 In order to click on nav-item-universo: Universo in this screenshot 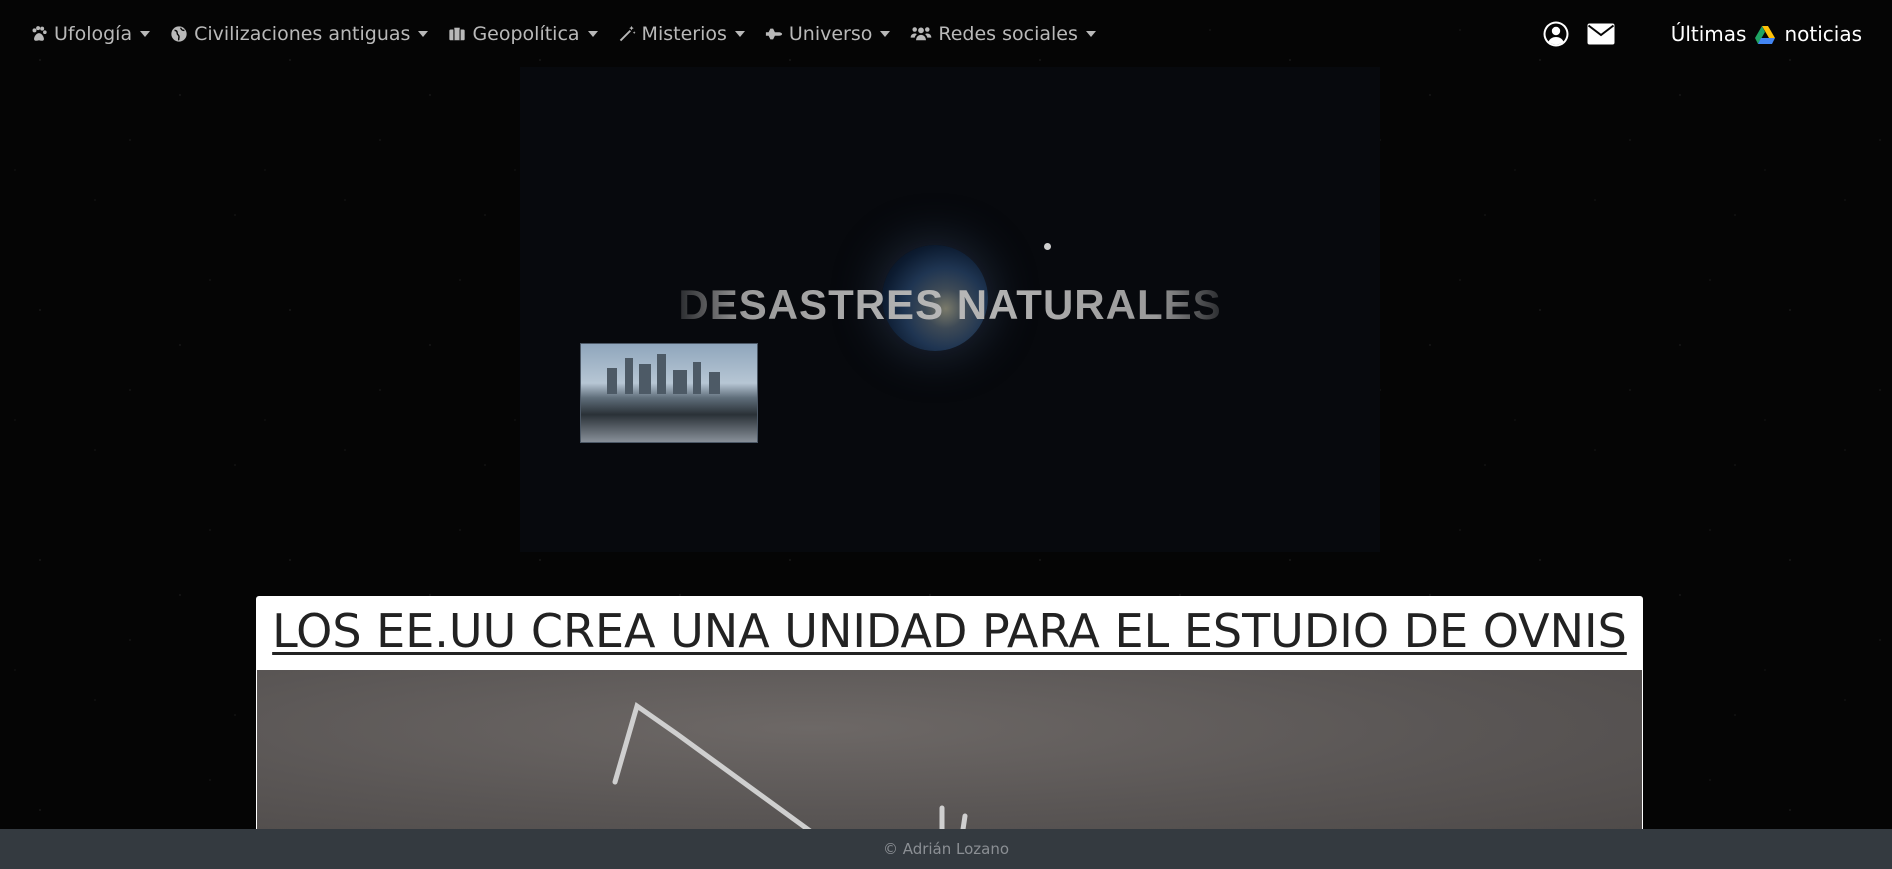, I will do `click(828, 34)`.